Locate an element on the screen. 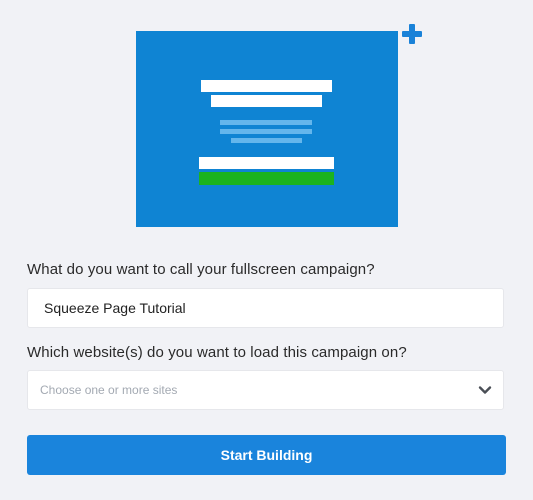 Image resolution: width=533 pixels, height=500 pixels. website-select-placeholder: Choose one or more sites is located at coordinates (109, 390).